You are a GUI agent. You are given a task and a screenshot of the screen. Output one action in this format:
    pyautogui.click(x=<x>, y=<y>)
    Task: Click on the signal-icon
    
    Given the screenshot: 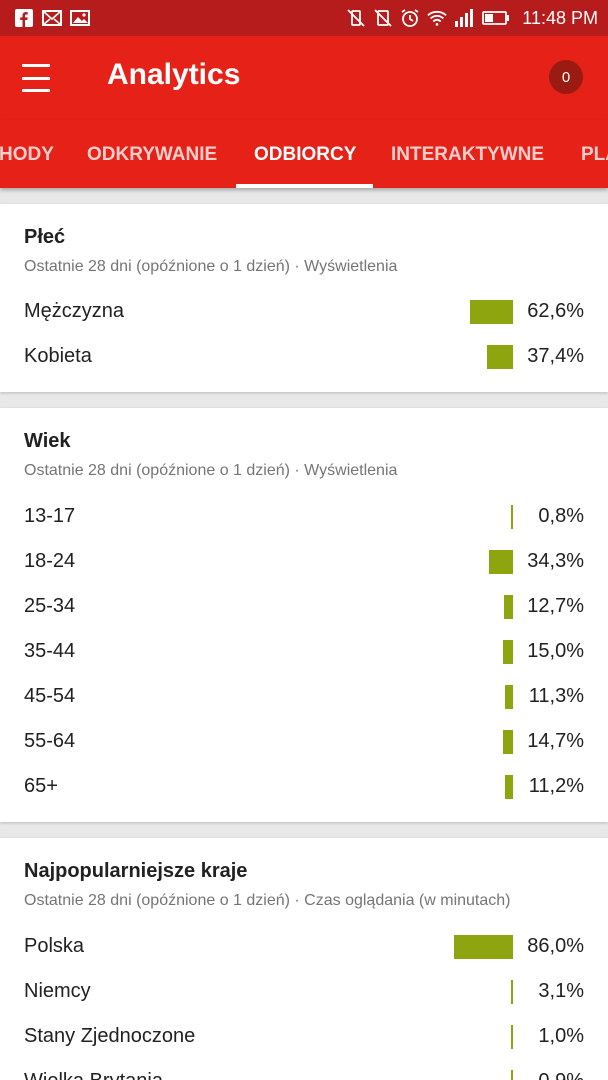 What is the action you would take?
    pyautogui.click(x=464, y=18)
    